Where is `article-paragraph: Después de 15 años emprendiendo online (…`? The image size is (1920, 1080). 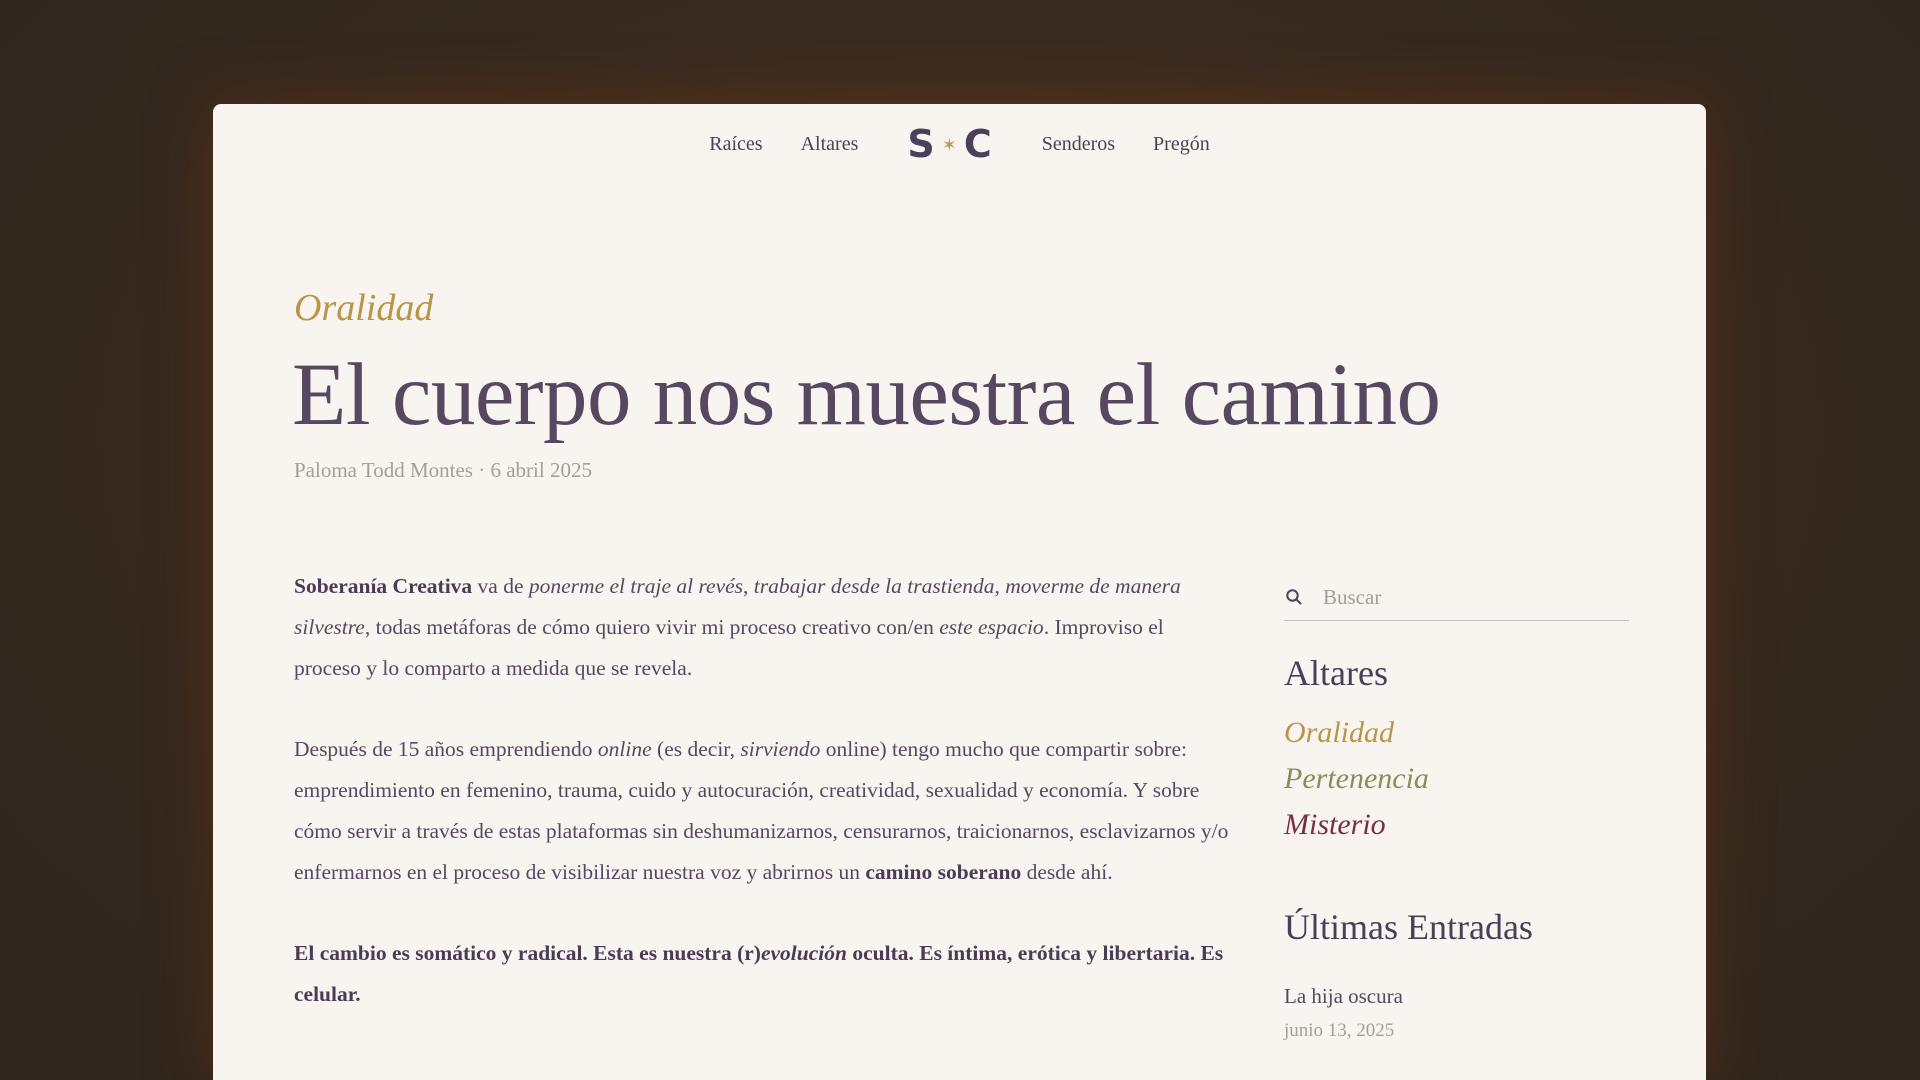 article-paragraph: Después de 15 años emprendiendo online (… is located at coordinates (761, 811).